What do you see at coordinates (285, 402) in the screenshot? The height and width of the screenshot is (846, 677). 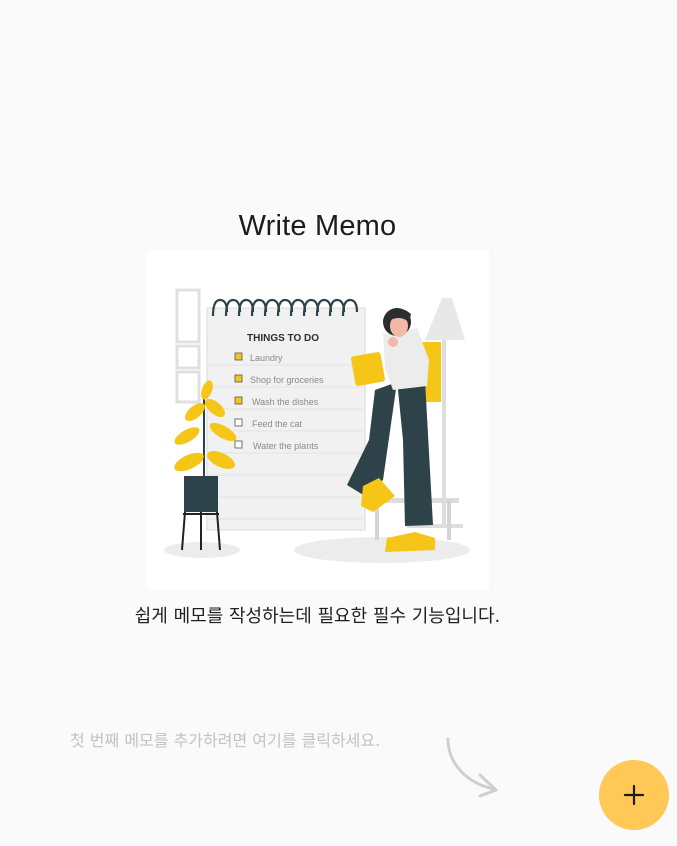 I see `todo-item-label: Wash the dishes` at bounding box center [285, 402].